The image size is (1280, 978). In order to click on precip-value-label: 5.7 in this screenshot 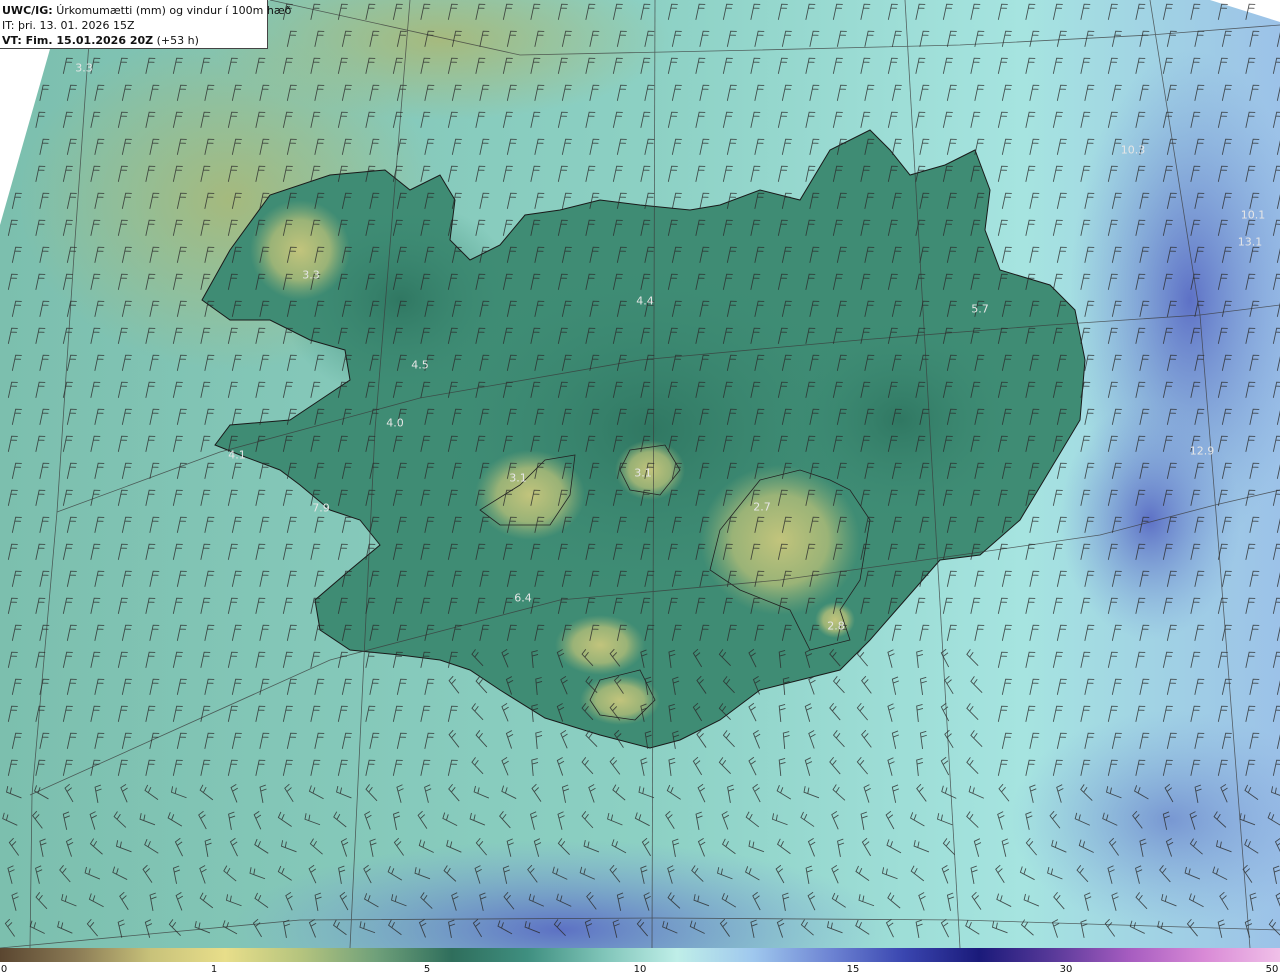, I will do `click(980, 309)`.